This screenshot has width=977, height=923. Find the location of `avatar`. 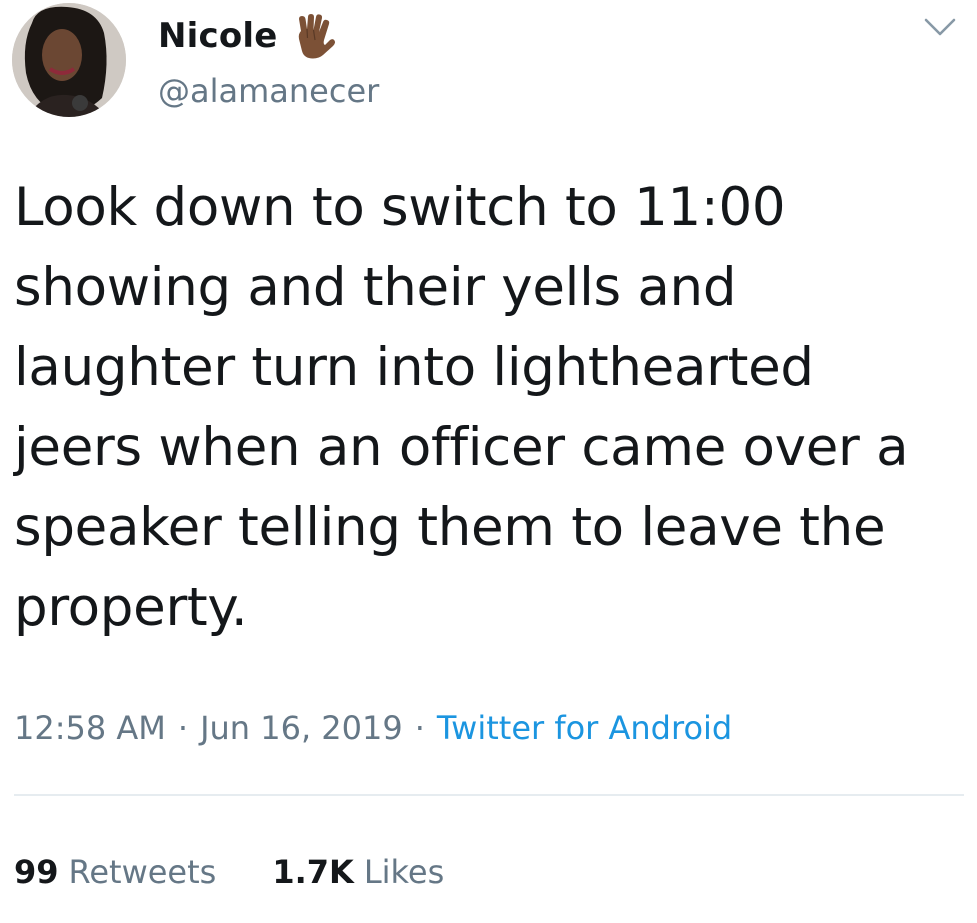

avatar is located at coordinates (69, 60).